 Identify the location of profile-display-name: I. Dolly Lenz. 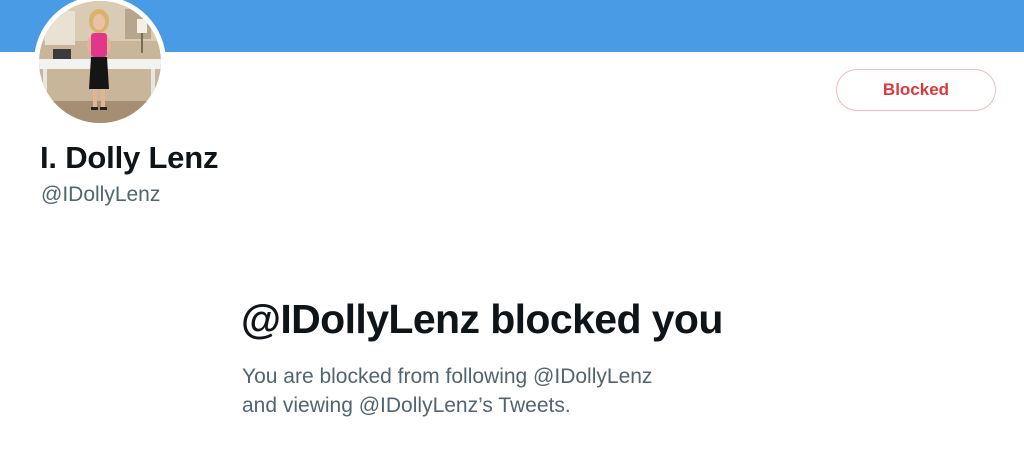
(129, 157).